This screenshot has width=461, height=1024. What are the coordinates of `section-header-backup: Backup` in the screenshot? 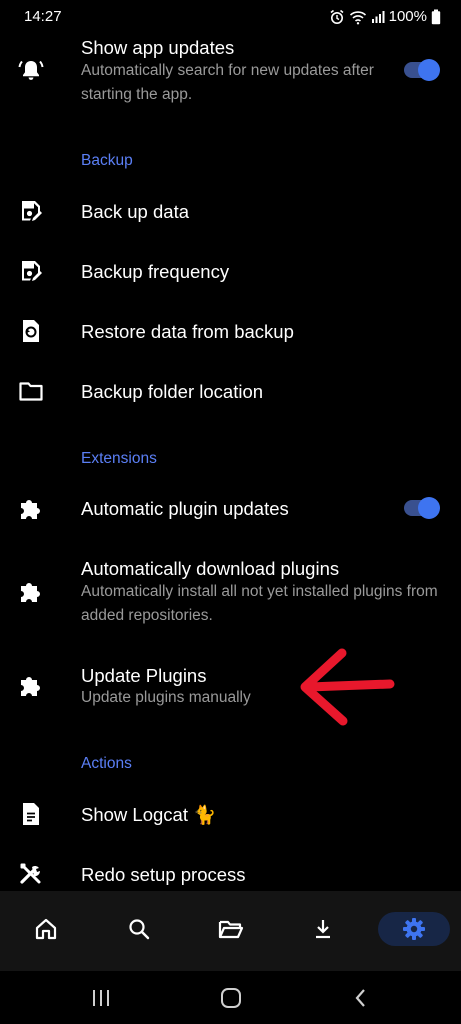 It's located at (107, 160).